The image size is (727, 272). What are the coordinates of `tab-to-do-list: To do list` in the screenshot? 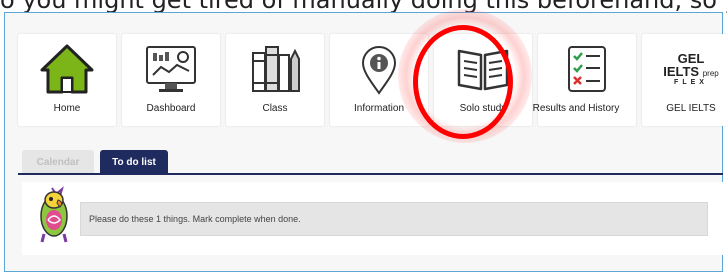 It's located at (134, 162).